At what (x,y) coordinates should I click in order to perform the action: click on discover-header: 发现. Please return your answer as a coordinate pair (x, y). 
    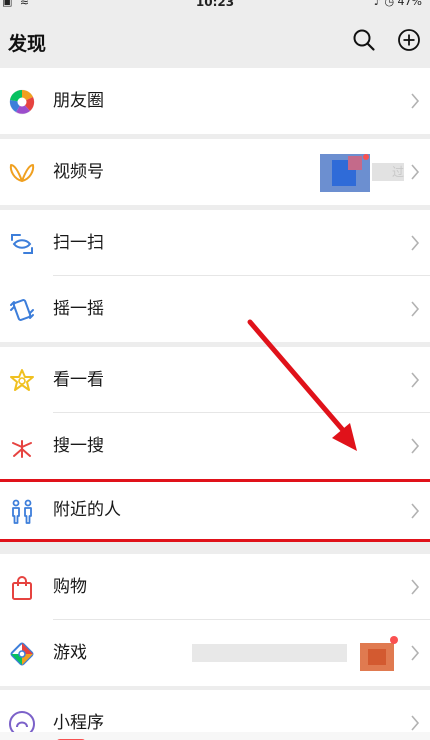
    Looking at the image, I should click on (215, 40).